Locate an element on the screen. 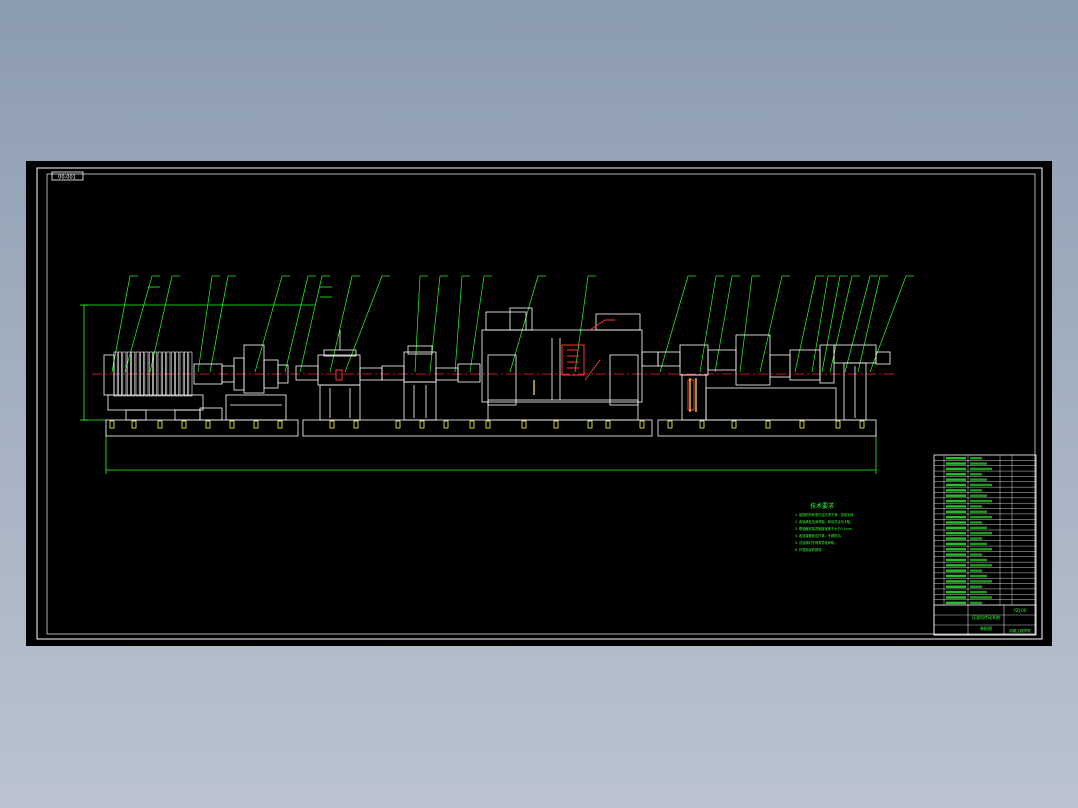 The width and height of the screenshot is (1078, 808). note-3: 3. 联轴器安装同轴度误差不大于0.1mm。 is located at coordinates (825, 528).